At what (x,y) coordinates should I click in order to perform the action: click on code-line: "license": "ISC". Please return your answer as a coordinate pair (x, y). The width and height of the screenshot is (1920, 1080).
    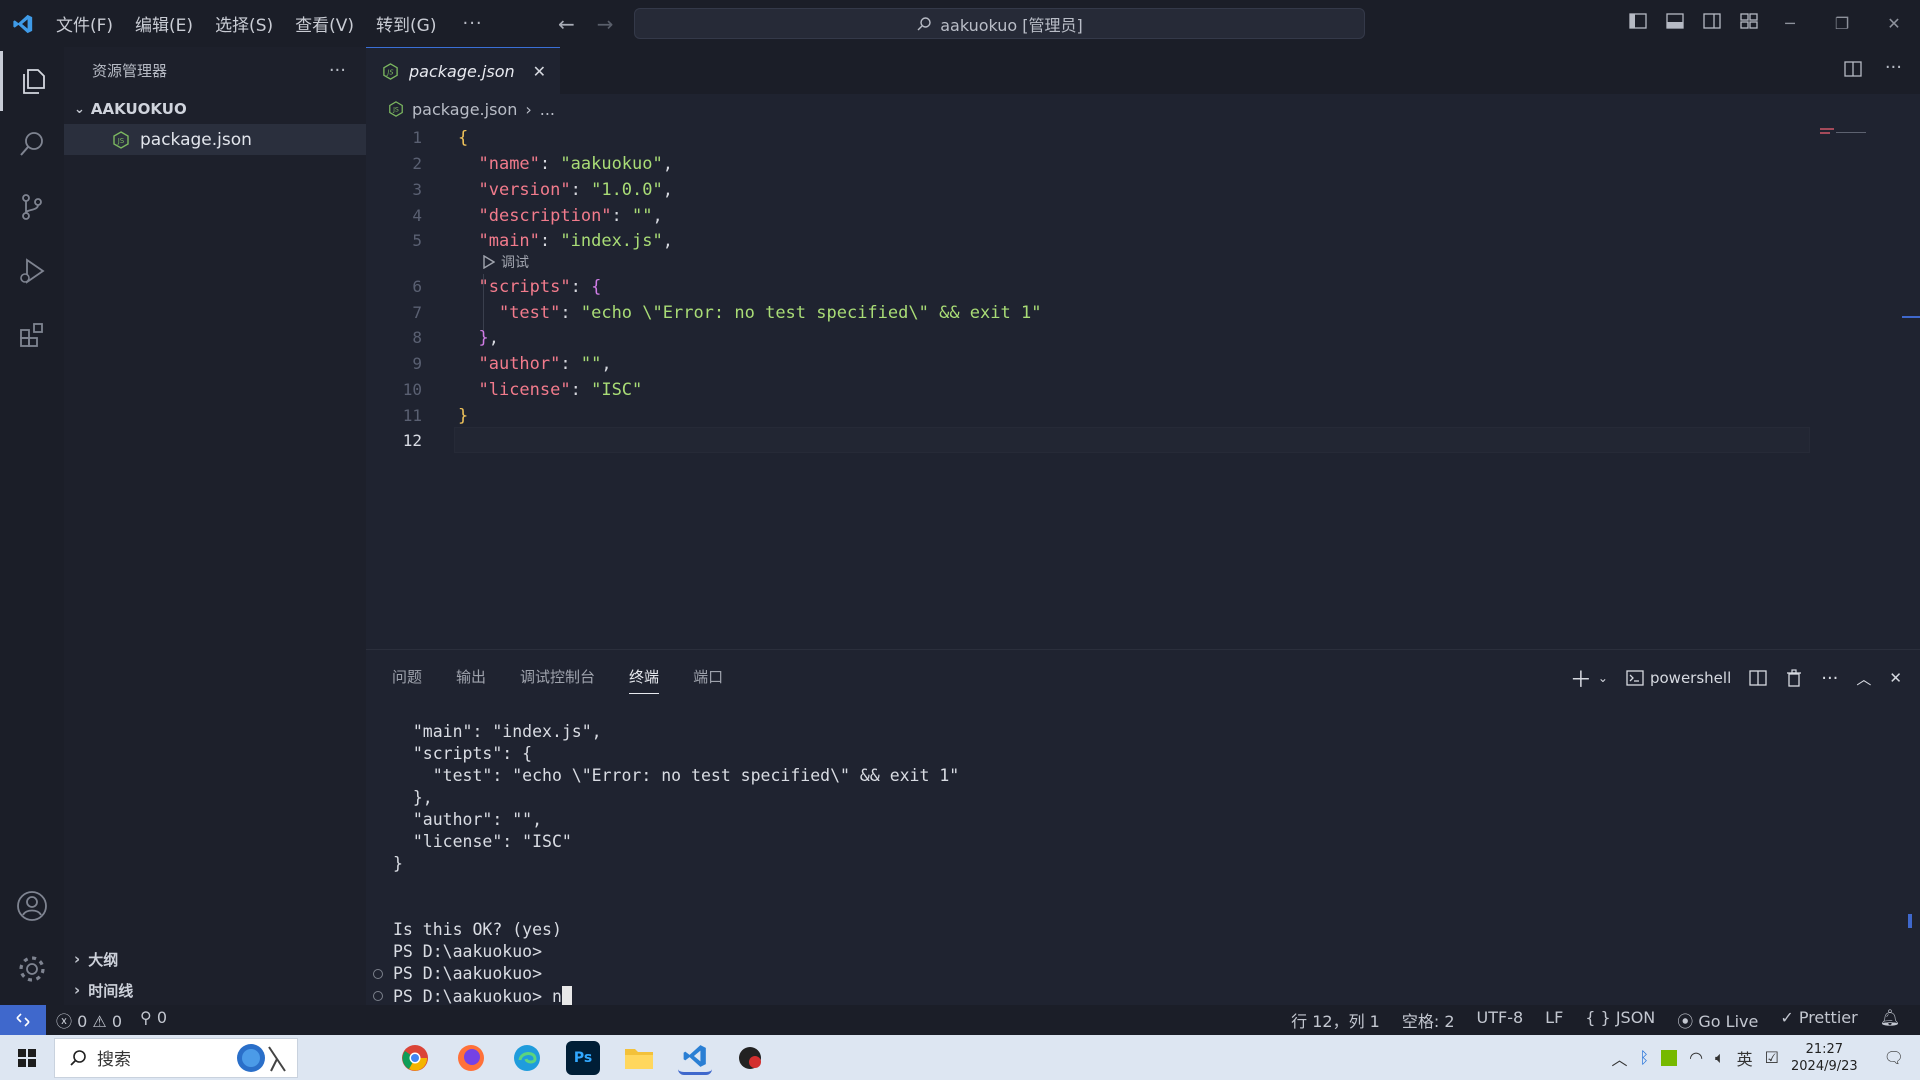
    Looking at the image, I should click on (560, 390).